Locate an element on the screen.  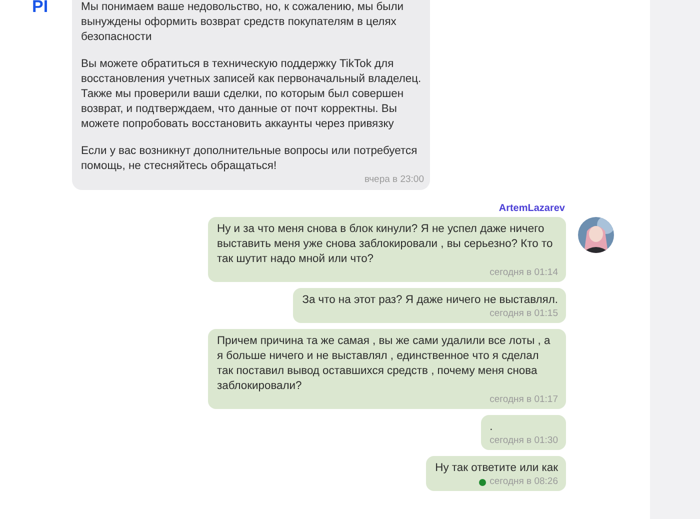
message-text: Вы можете обратиться в техническую поддержку TikTok для восстановления учетных записей как первоначальный владелец. Также мы проверили ваши сделки, по которым был совершен возврат, и подтверждаем, что данные от почт корректны. Вы можете попробовать восстановить аккаунты через привязку is located at coordinates (251, 94).